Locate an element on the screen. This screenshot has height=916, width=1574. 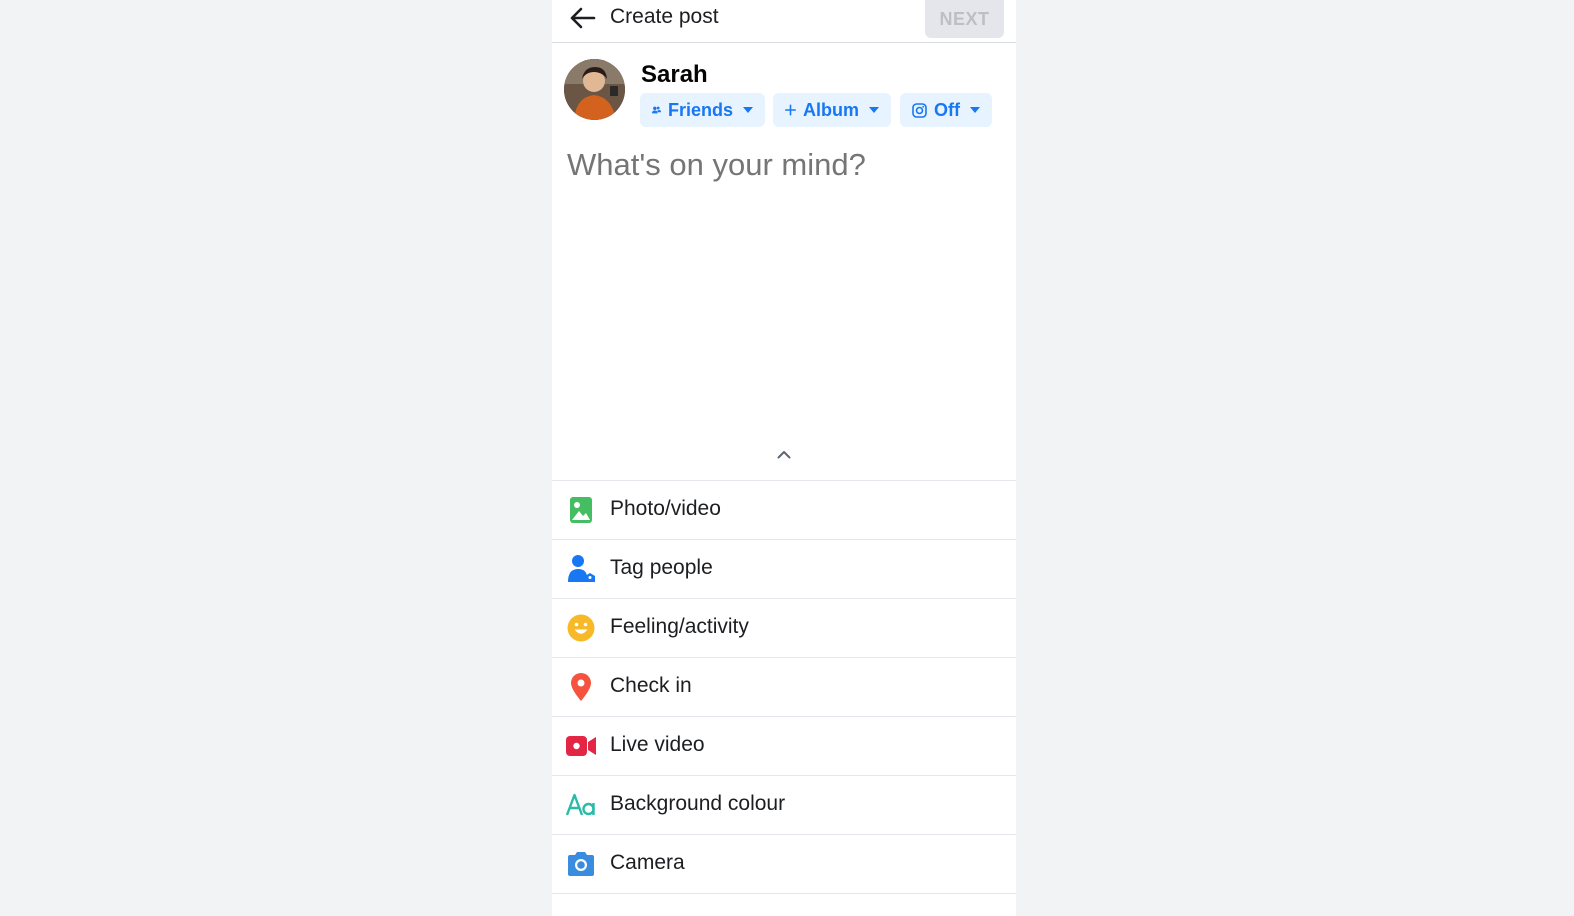
next-button: NEXT is located at coordinates (964, 19).